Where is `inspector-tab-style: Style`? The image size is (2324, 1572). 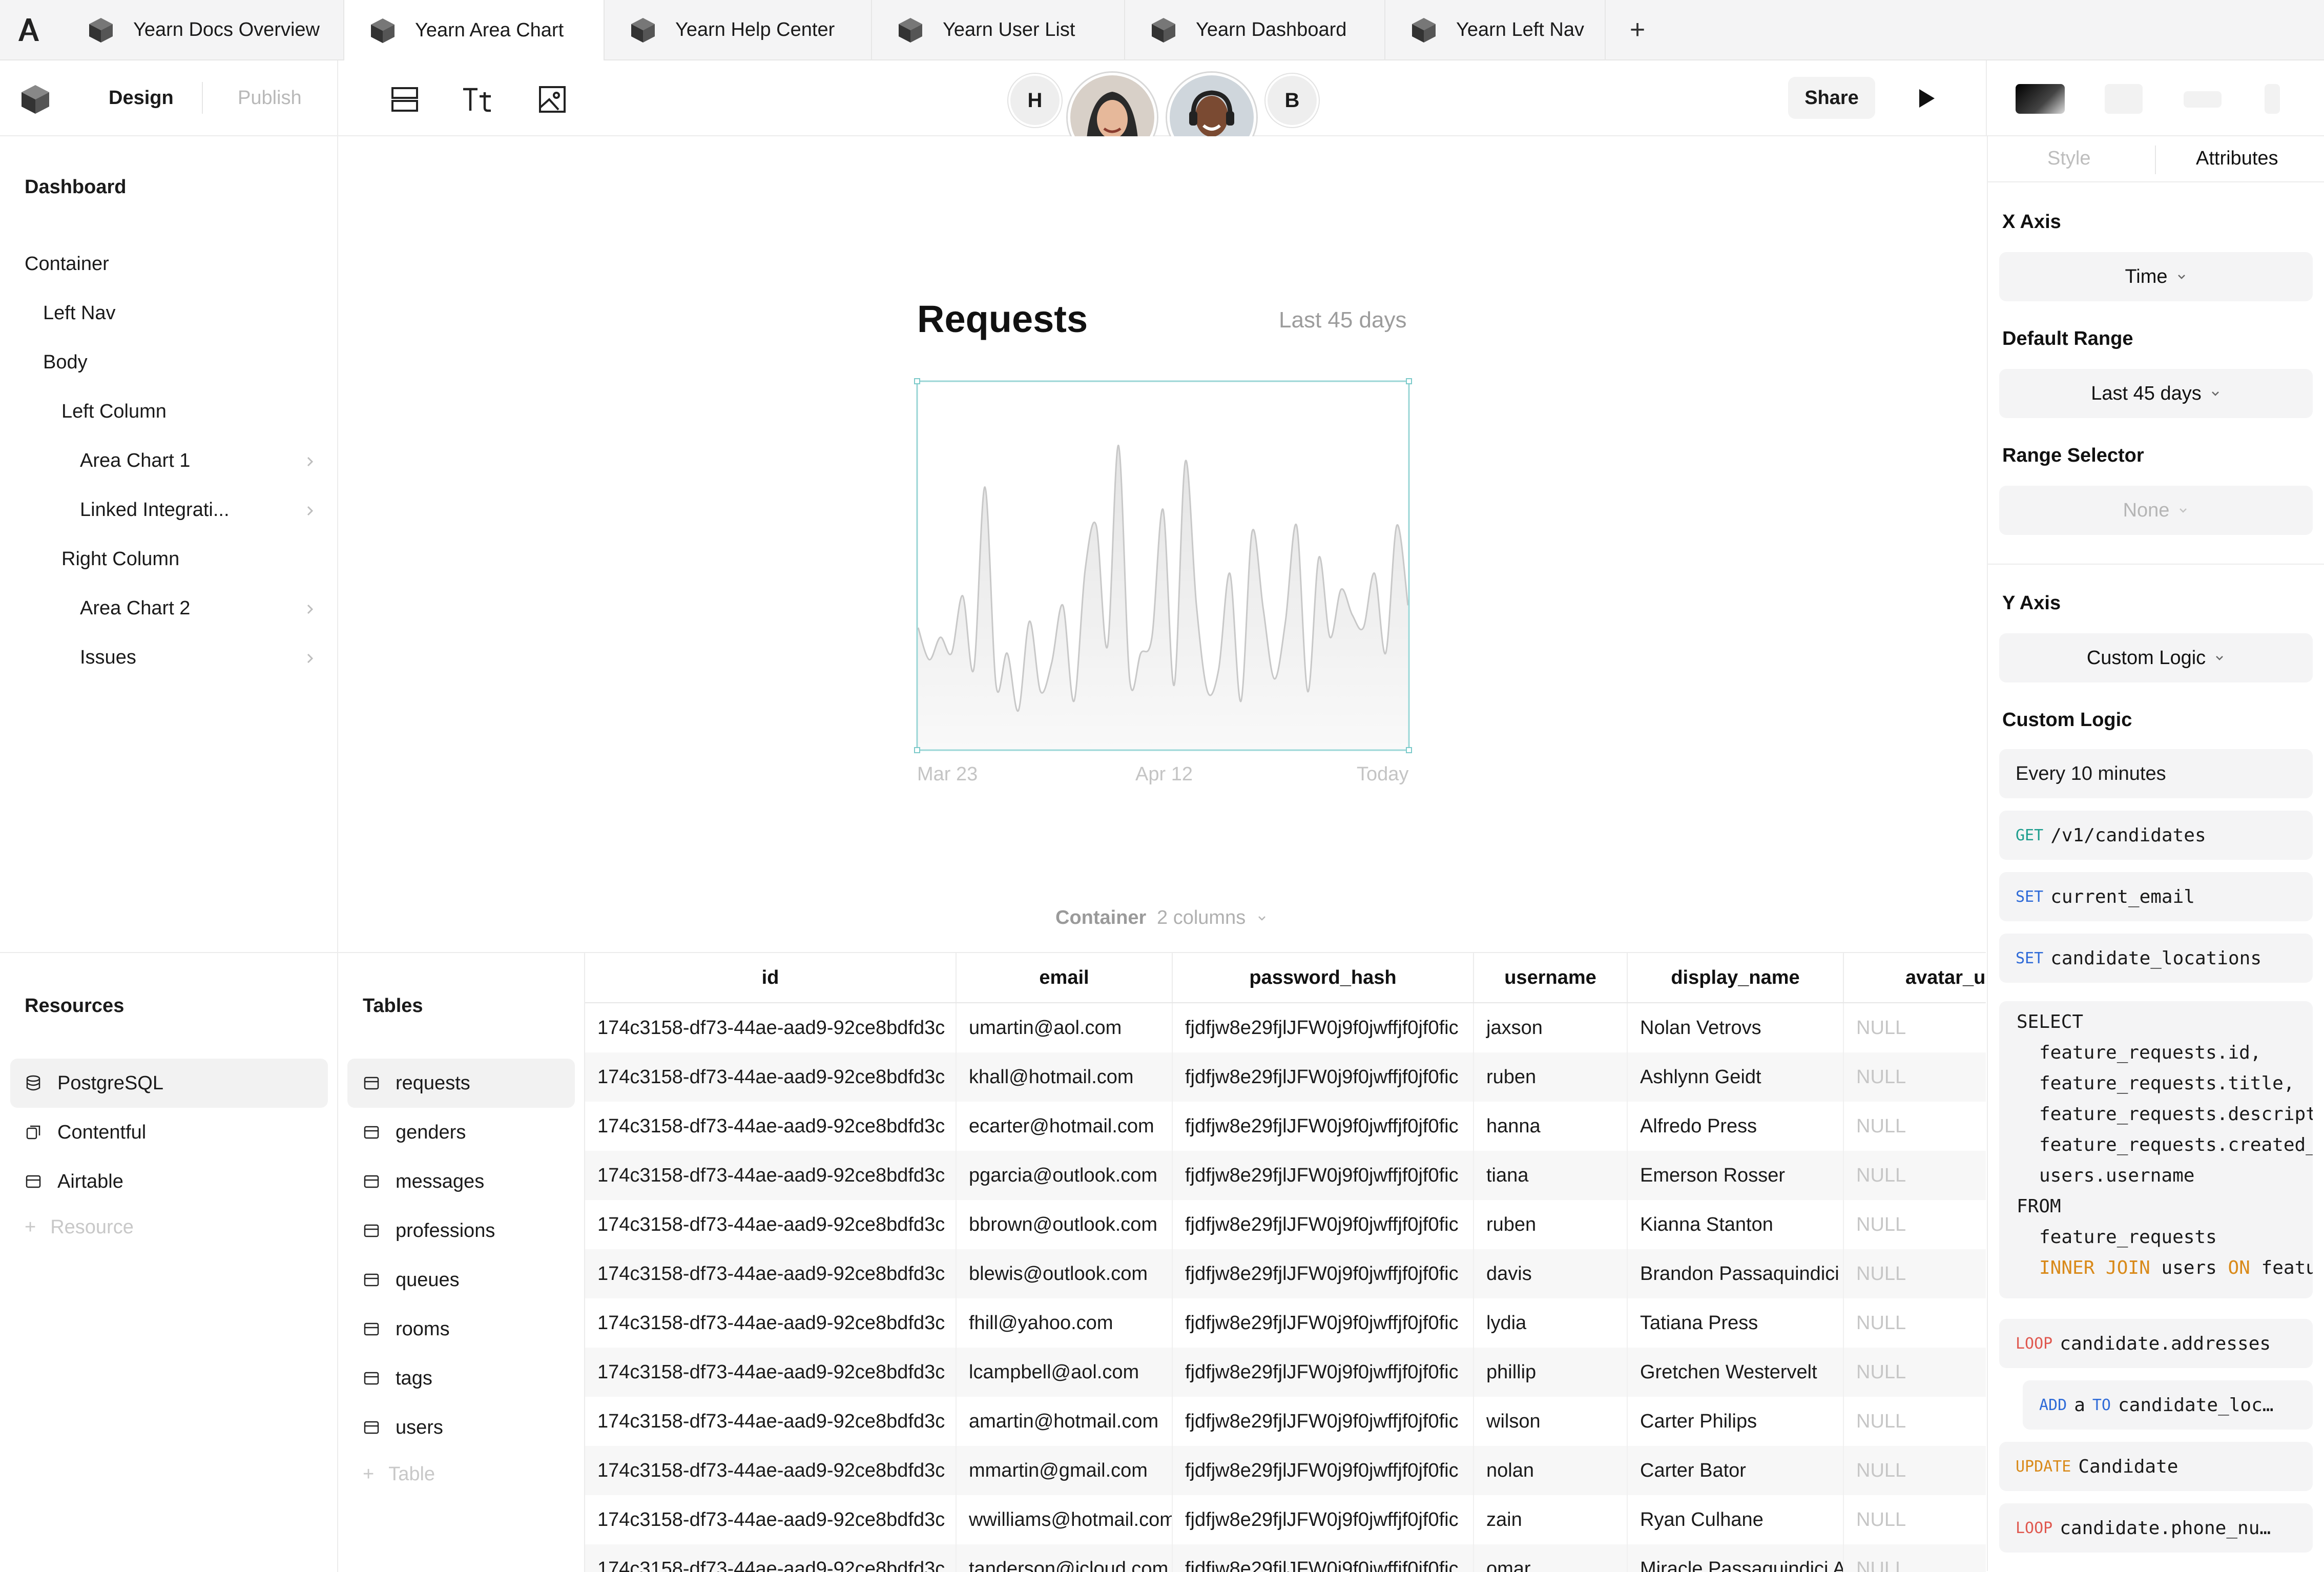 inspector-tab-style: Style is located at coordinates (2069, 159).